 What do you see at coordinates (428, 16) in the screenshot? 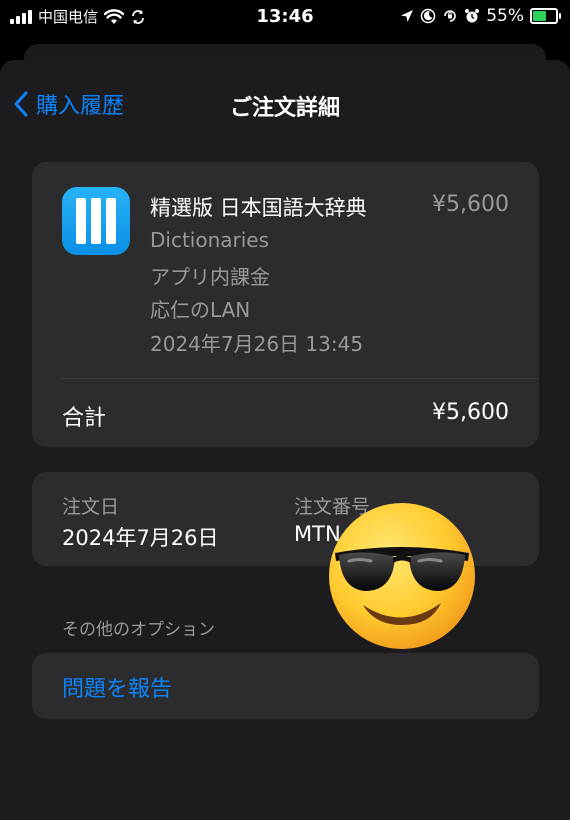
I see `do-not-disturb-icon` at bounding box center [428, 16].